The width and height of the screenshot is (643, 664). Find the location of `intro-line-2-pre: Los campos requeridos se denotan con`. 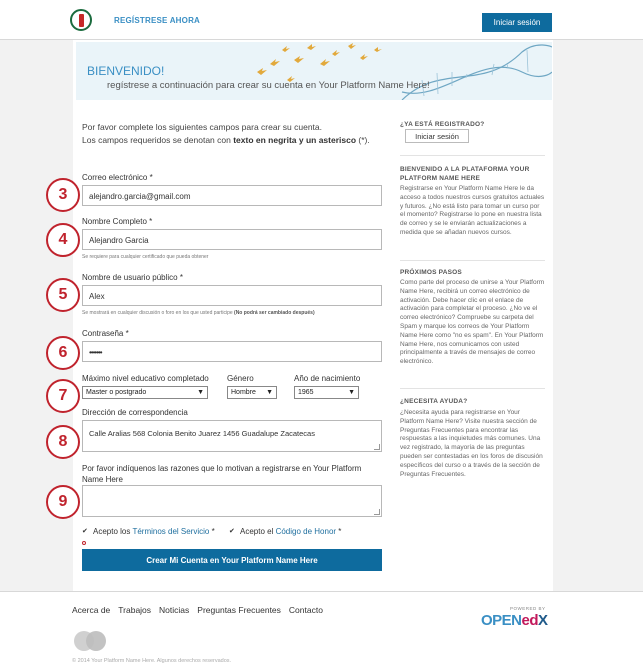

intro-line-2-pre: Los campos requeridos se denotan con is located at coordinates (158, 140).